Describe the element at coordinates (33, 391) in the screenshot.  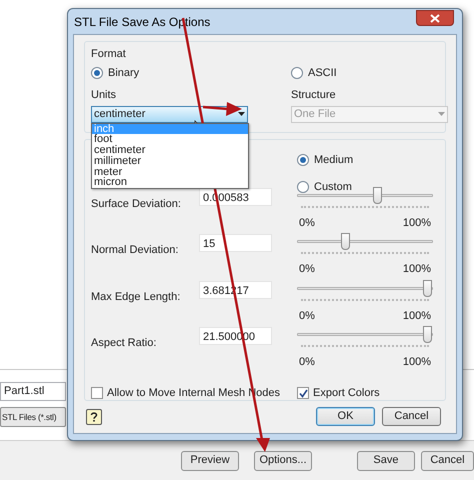
I see `file-name-field: Part1.stl` at that location.